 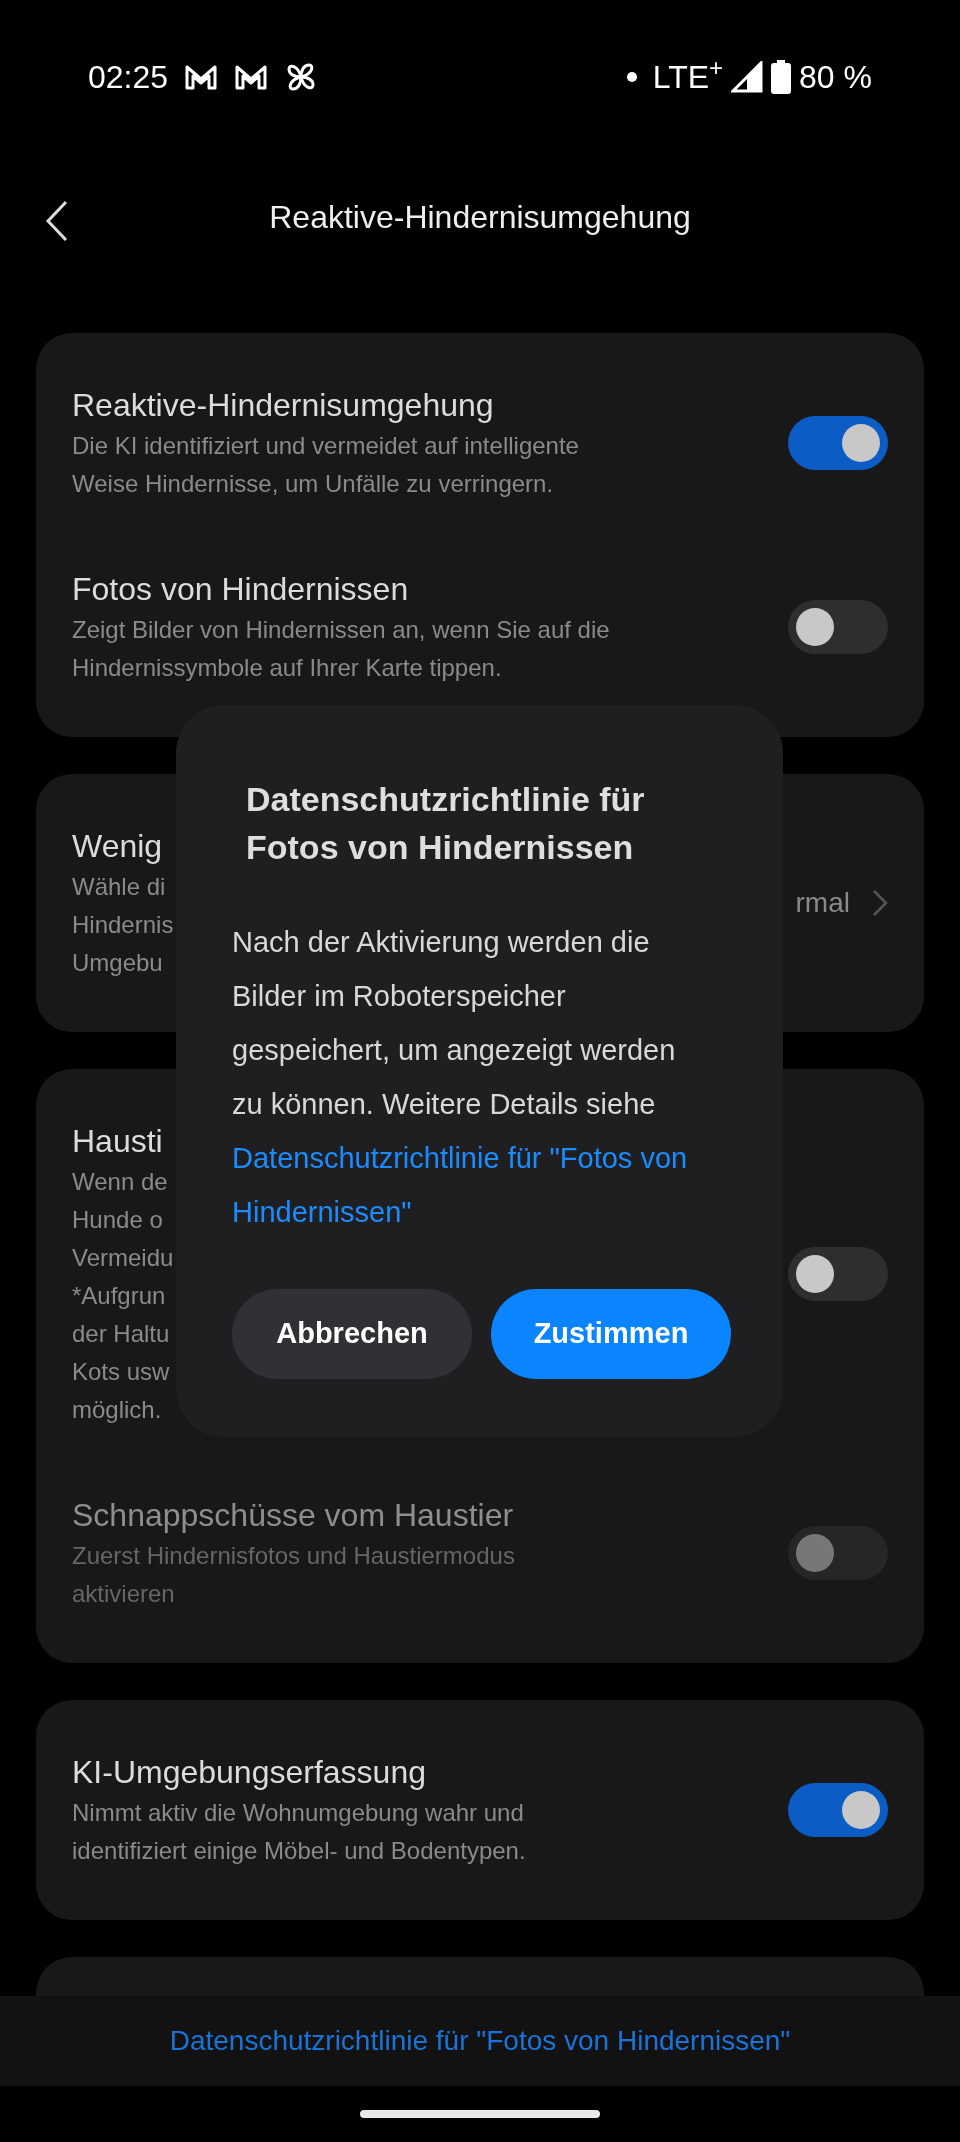 What do you see at coordinates (118, 846) in the screenshot?
I see `setting-title: Wenig` at bounding box center [118, 846].